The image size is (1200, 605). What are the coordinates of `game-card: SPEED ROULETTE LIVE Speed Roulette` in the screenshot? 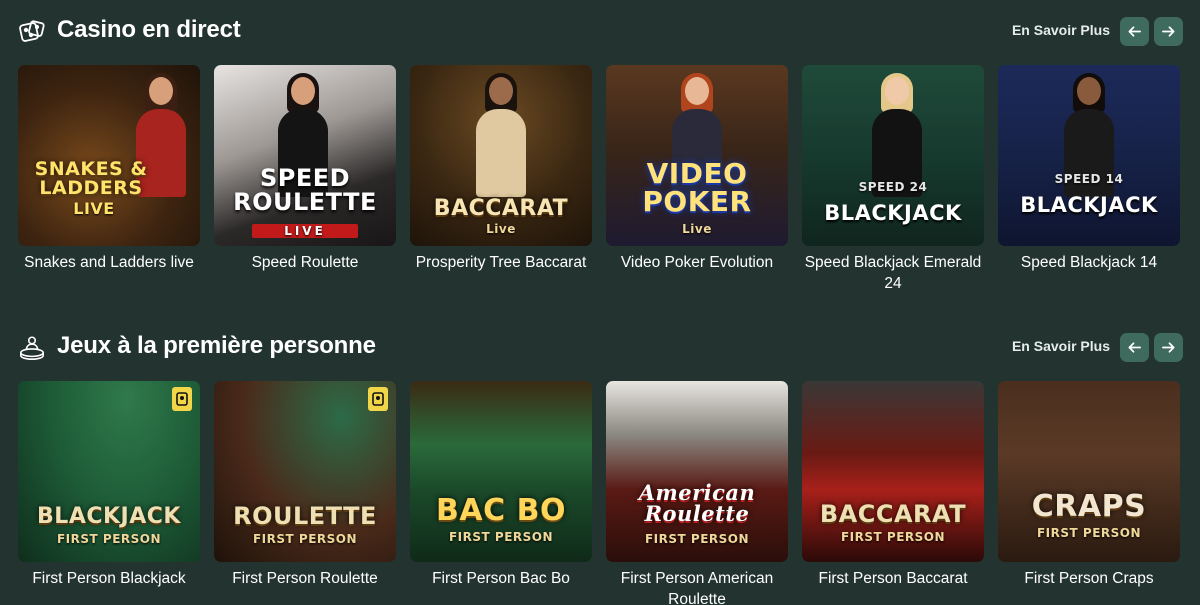 It's located at (305, 169).